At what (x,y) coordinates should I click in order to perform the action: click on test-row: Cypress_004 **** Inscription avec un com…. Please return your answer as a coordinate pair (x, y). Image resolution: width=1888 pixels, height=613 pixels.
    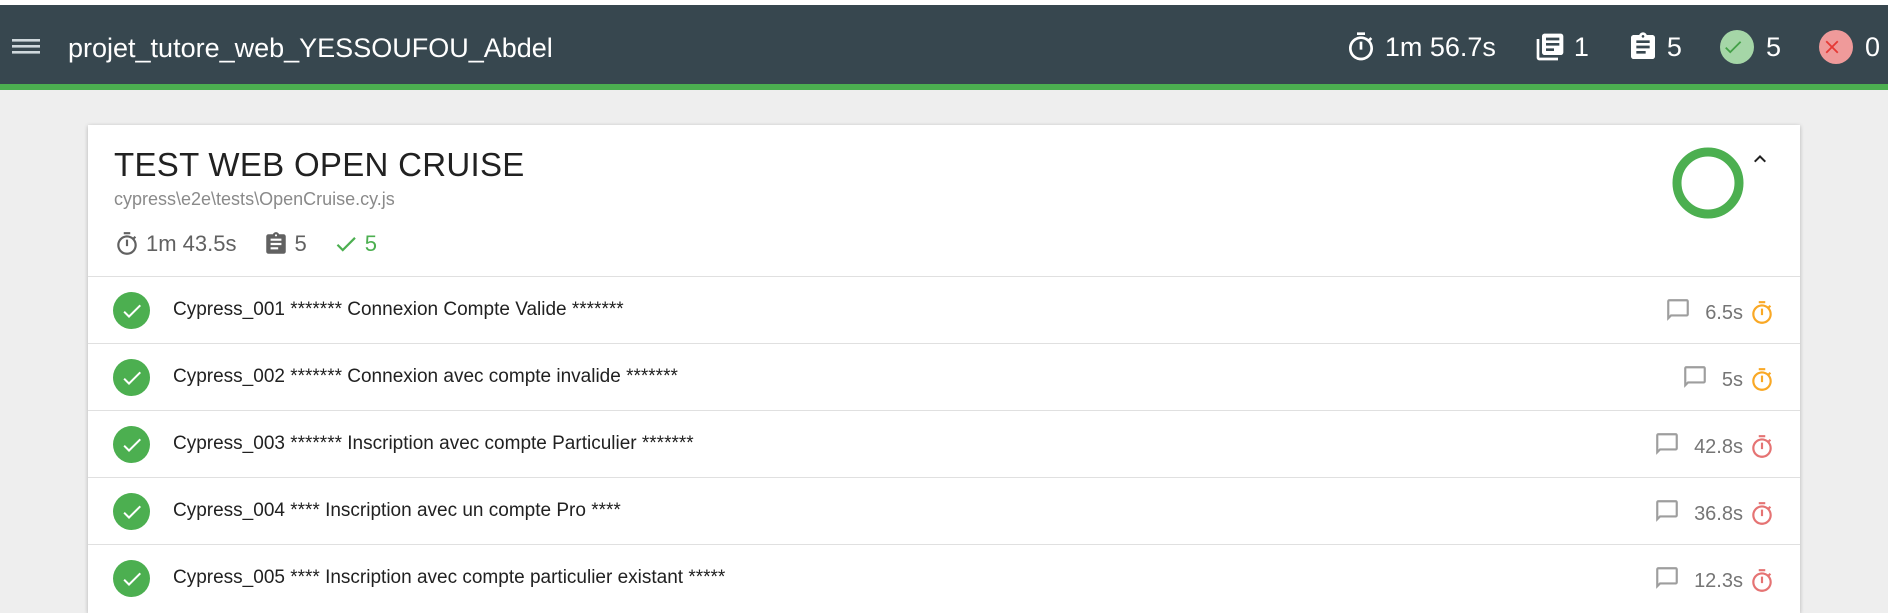
    Looking at the image, I should click on (944, 510).